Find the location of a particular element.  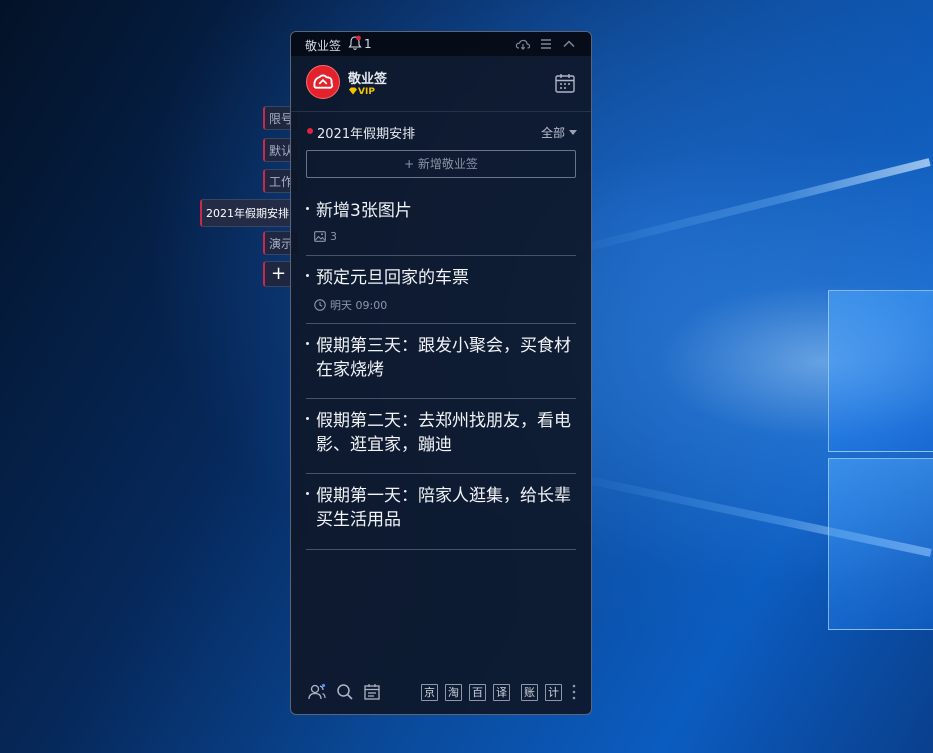

diamond-icon is located at coordinates (353, 91).